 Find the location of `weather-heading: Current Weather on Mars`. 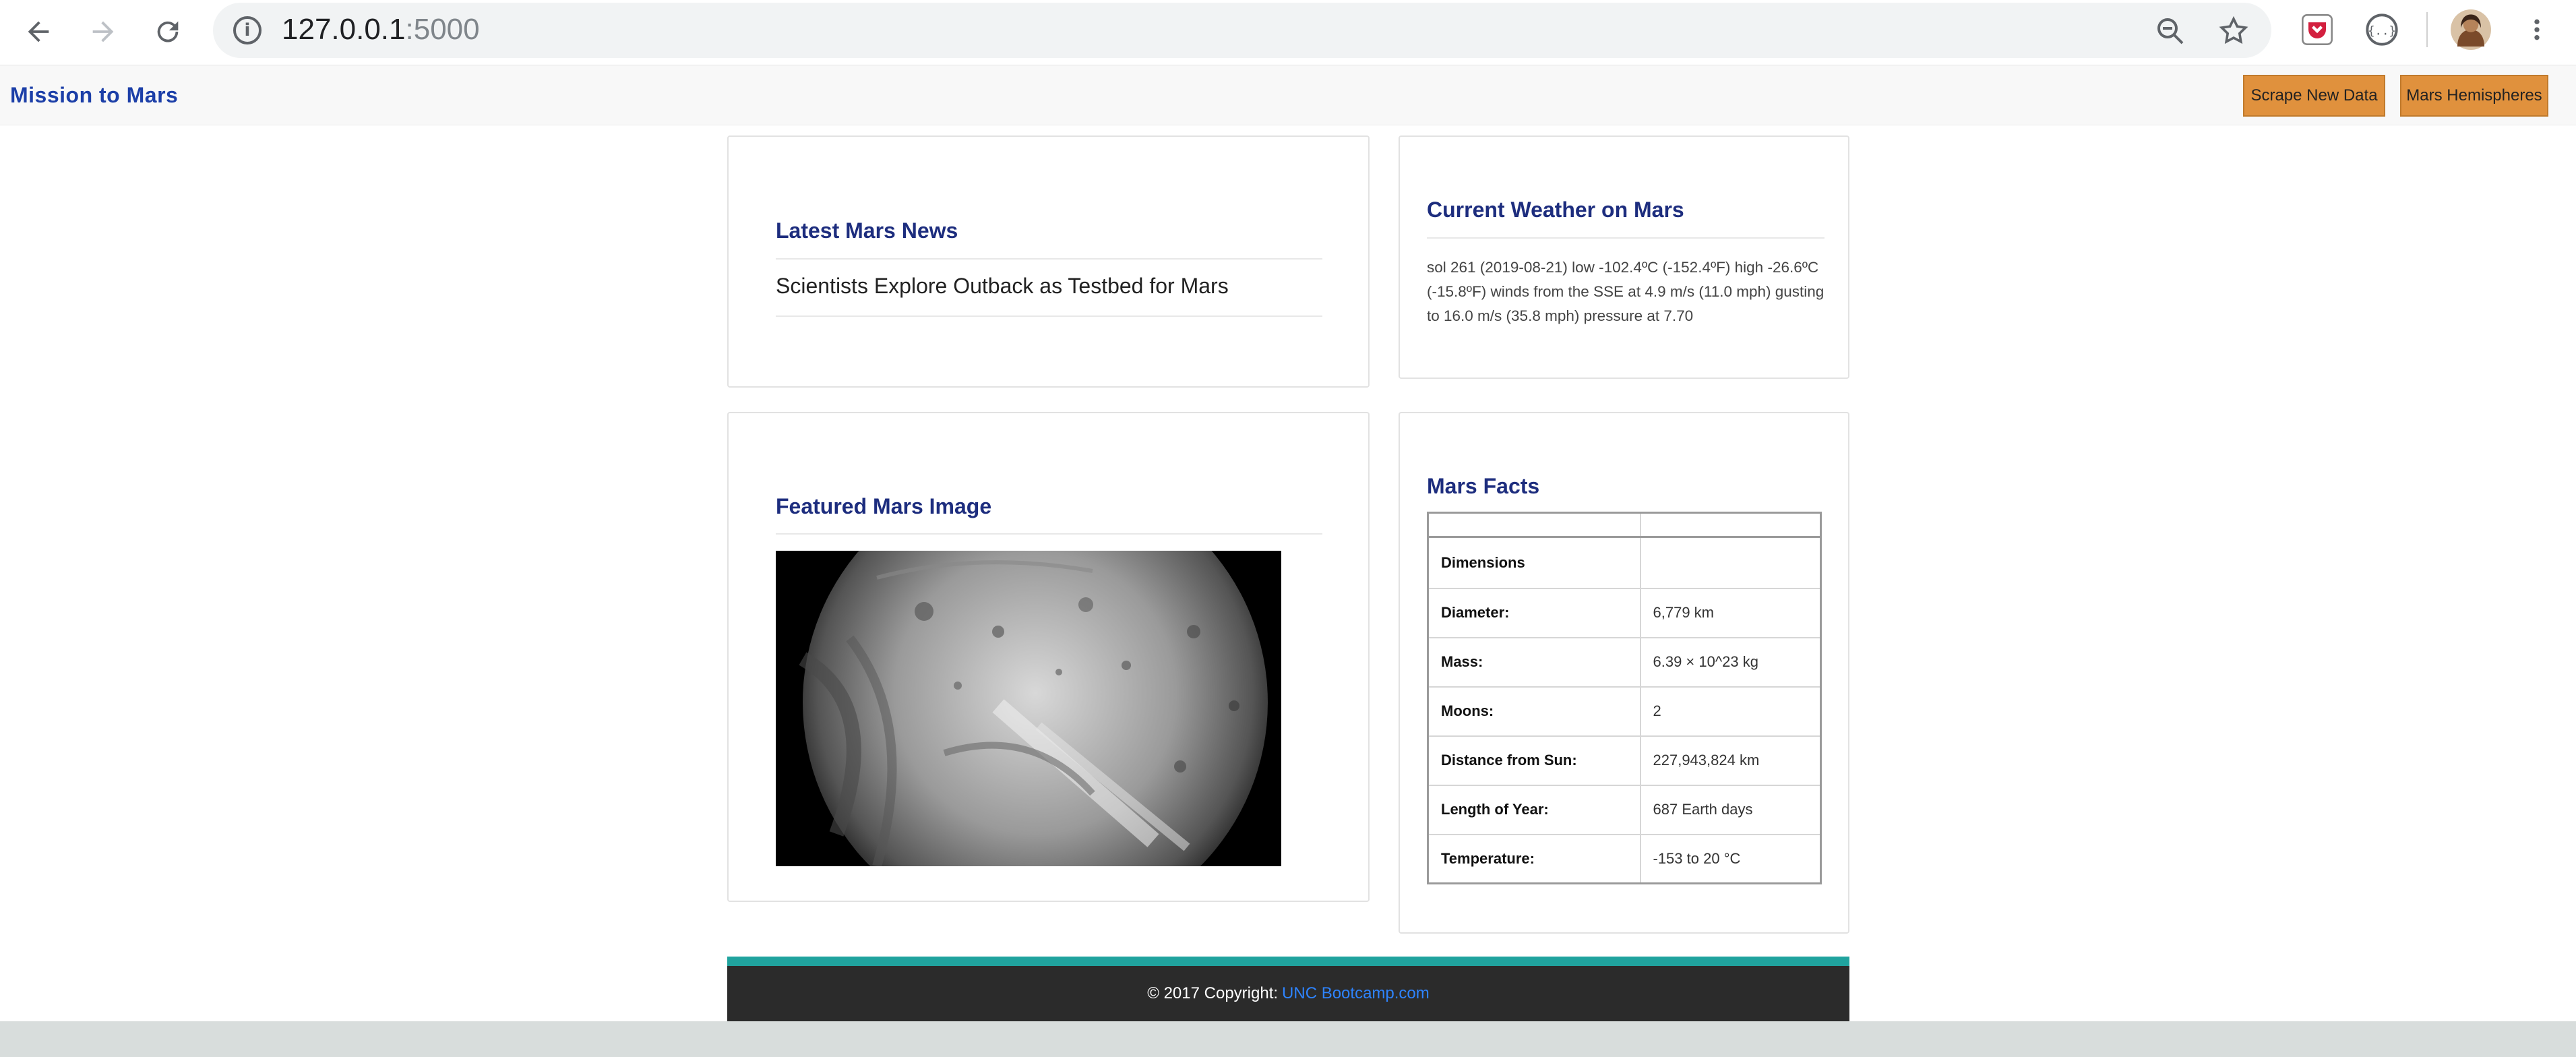

weather-heading: Current Weather on Mars is located at coordinates (1556, 210).